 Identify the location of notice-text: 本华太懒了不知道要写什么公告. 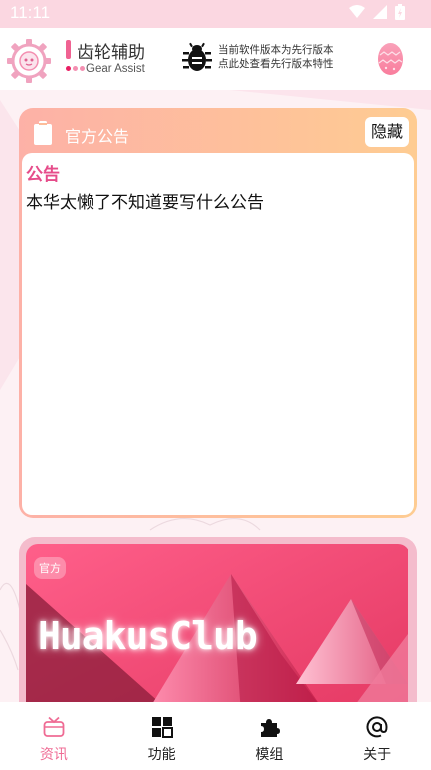
(145, 203).